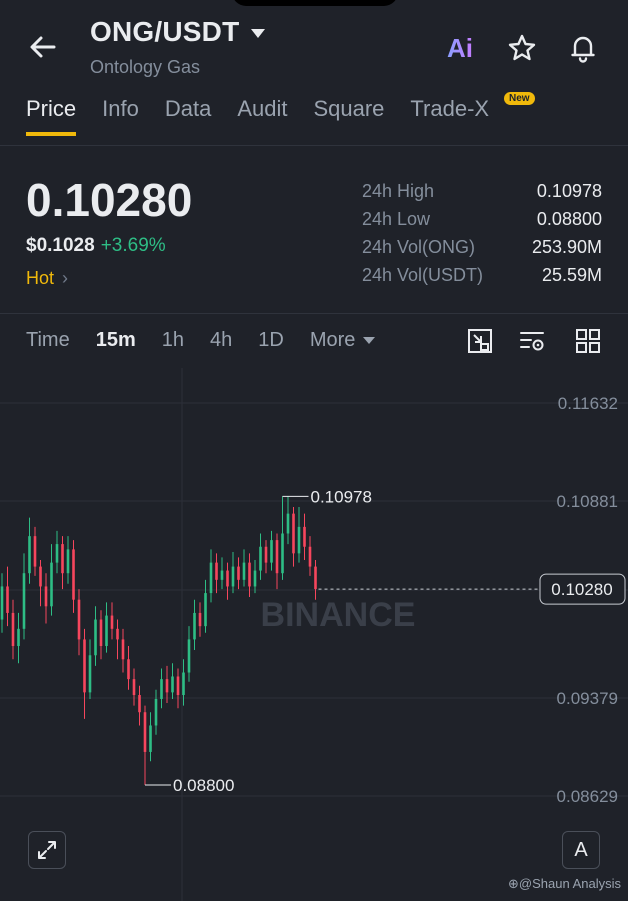 Image resolution: width=628 pixels, height=901 pixels. Describe the element at coordinates (587, 796) in the screenshot. I see `price-tick-label: 0.08629` at that location.